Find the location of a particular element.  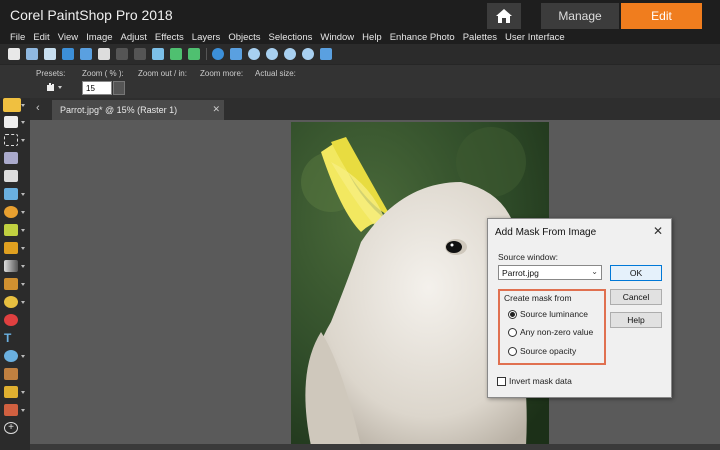

radio-any-non-zero: Any non-zero value is located at coordinates (550, 332).